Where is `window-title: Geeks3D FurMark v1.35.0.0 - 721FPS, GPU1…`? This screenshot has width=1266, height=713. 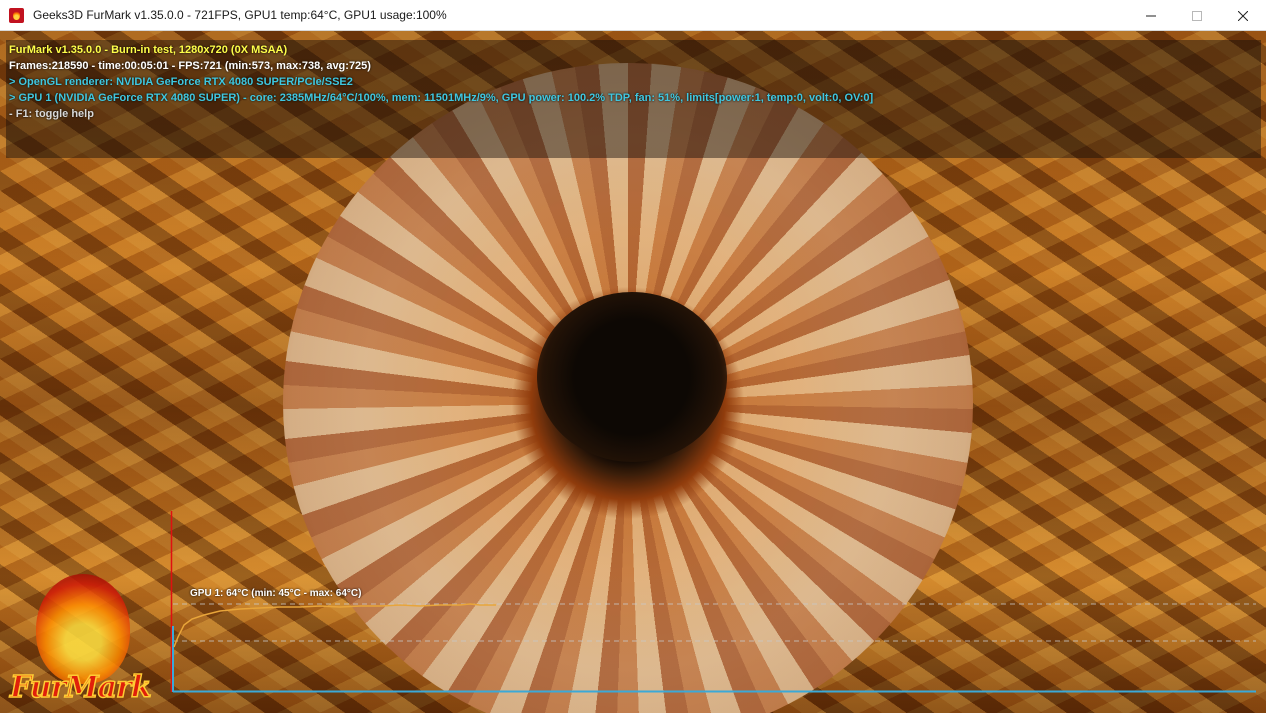
window-title: Geeks3D FurMark v1.35.0.0 - 721FPS, GPU1… is located at coordinates (240, 15).